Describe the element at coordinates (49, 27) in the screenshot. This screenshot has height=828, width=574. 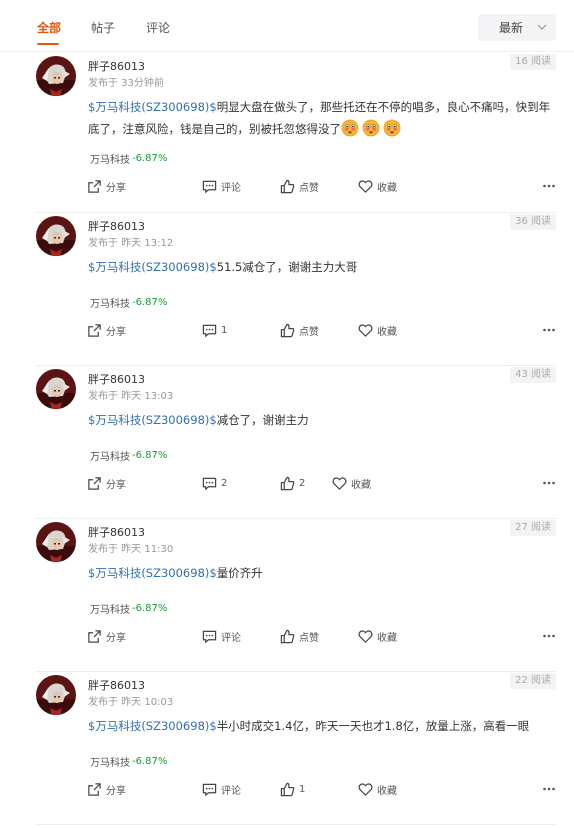
I see `tab-all: 全部` at that location.